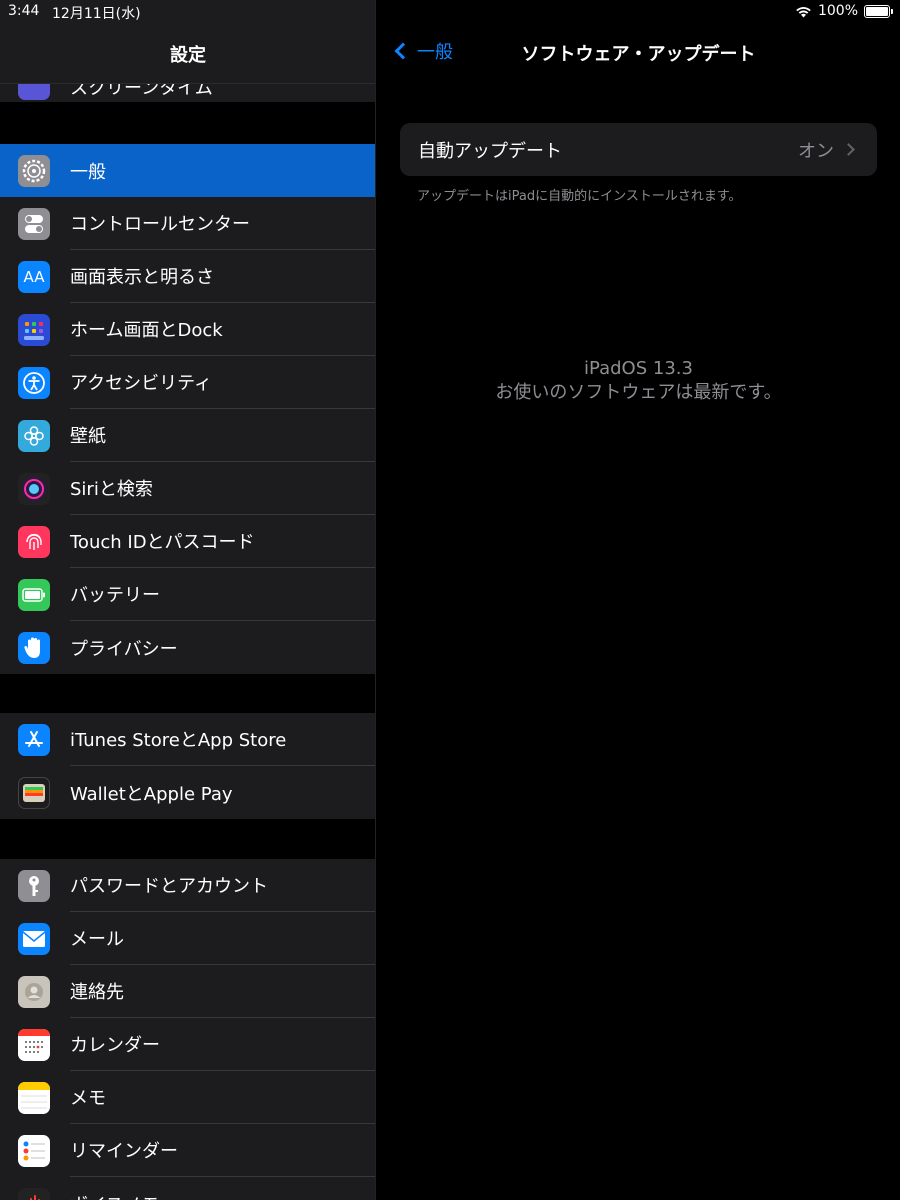 The width and height of the screenshot is (900, 1200). Describe the element at coordinates (34, 938) in the screenshot. I see `mail-icon` at that location.